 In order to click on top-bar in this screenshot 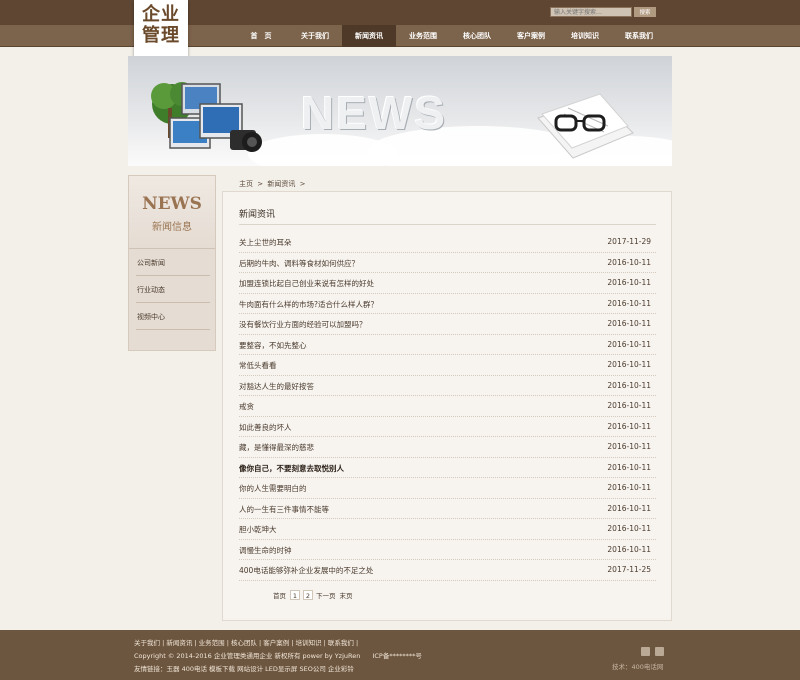, I will do `click(400, 12)`.